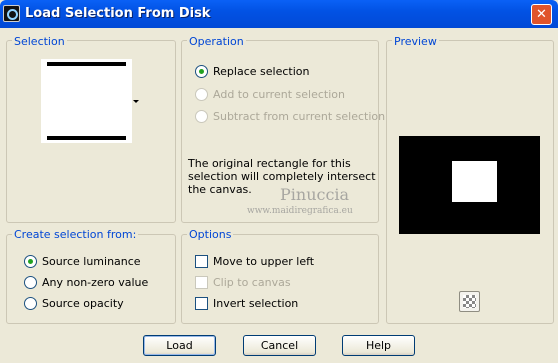 The height and width of the screenshot is (363, 558). I want to click on any-nonzero-label: Any non-zero value, so click(95, 282).